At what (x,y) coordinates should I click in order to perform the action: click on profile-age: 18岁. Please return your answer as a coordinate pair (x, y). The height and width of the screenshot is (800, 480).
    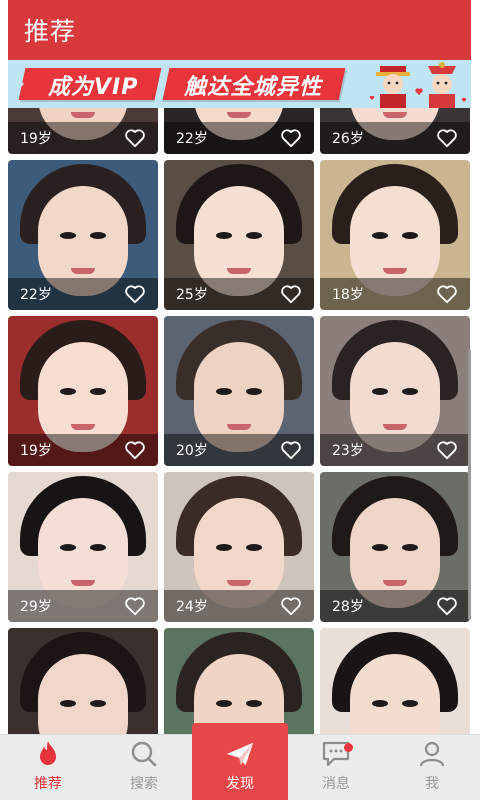
    Looking at the image, I should click on (348, 295).